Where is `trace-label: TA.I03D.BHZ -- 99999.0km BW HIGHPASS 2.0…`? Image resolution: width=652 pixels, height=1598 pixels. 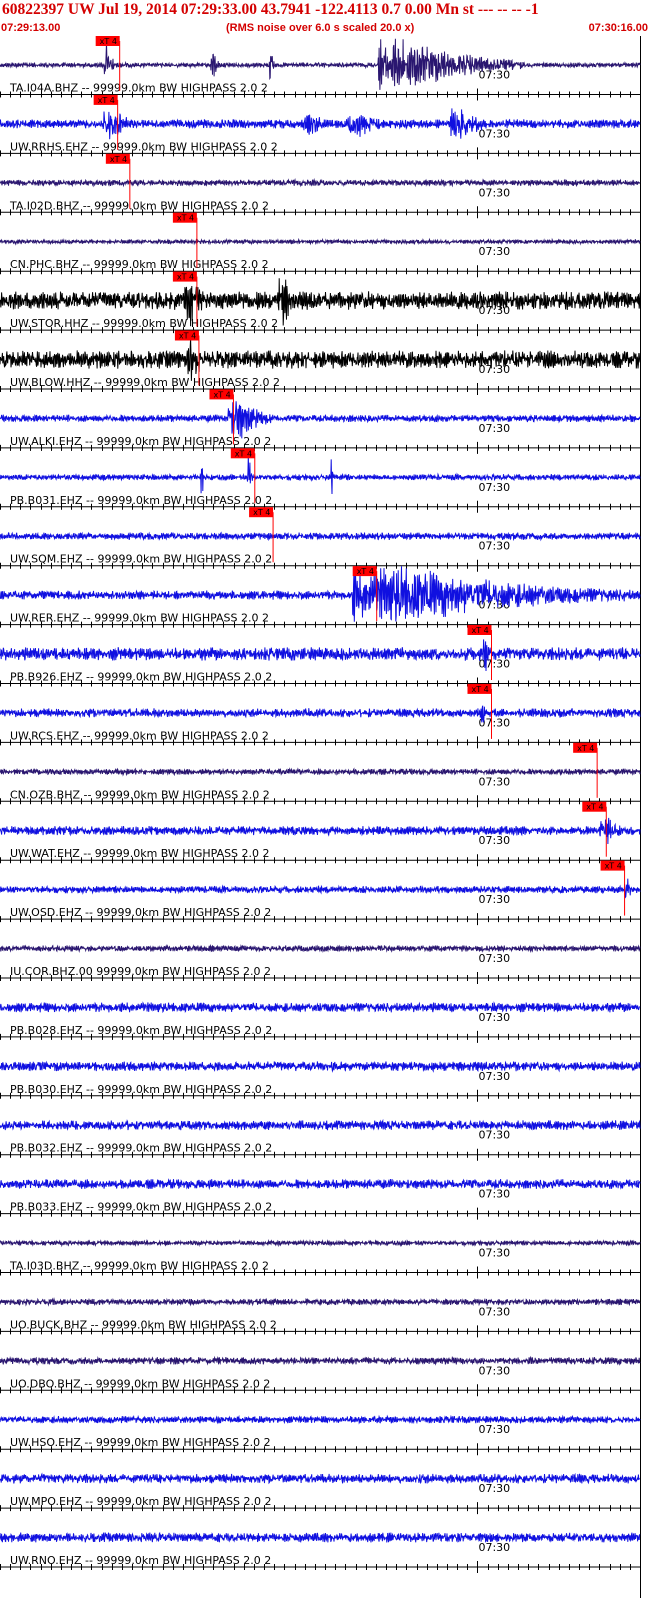 trace-label: TA.I03D.BHZ -- 99999.0km BW HIGHPASS 2.0… is located at coordinates (139, 1266).